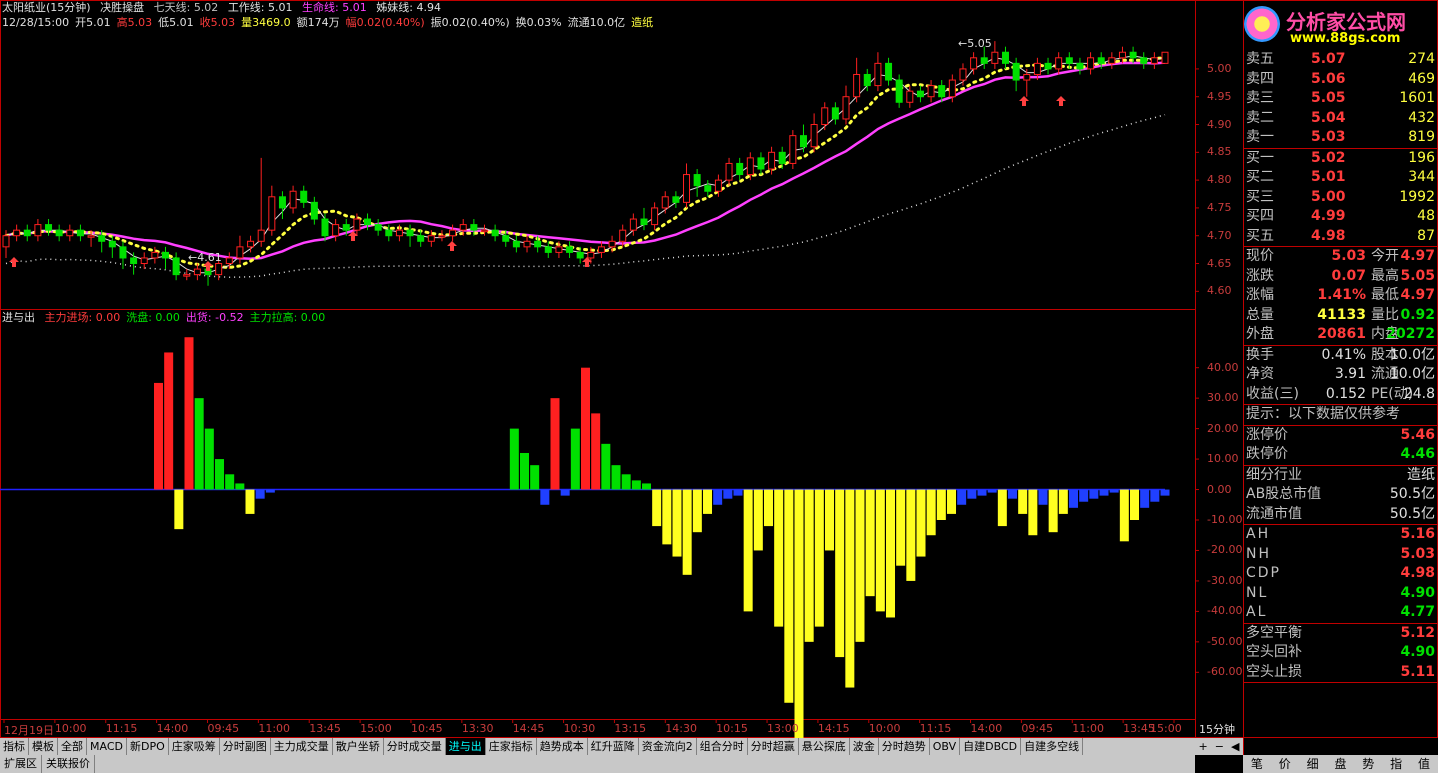 The height and width of the screenshot is (773, 1438). Describe the element at coordinates (72, 746) in the screenshot. I see `indicator-tab-2: 全部` at that location.